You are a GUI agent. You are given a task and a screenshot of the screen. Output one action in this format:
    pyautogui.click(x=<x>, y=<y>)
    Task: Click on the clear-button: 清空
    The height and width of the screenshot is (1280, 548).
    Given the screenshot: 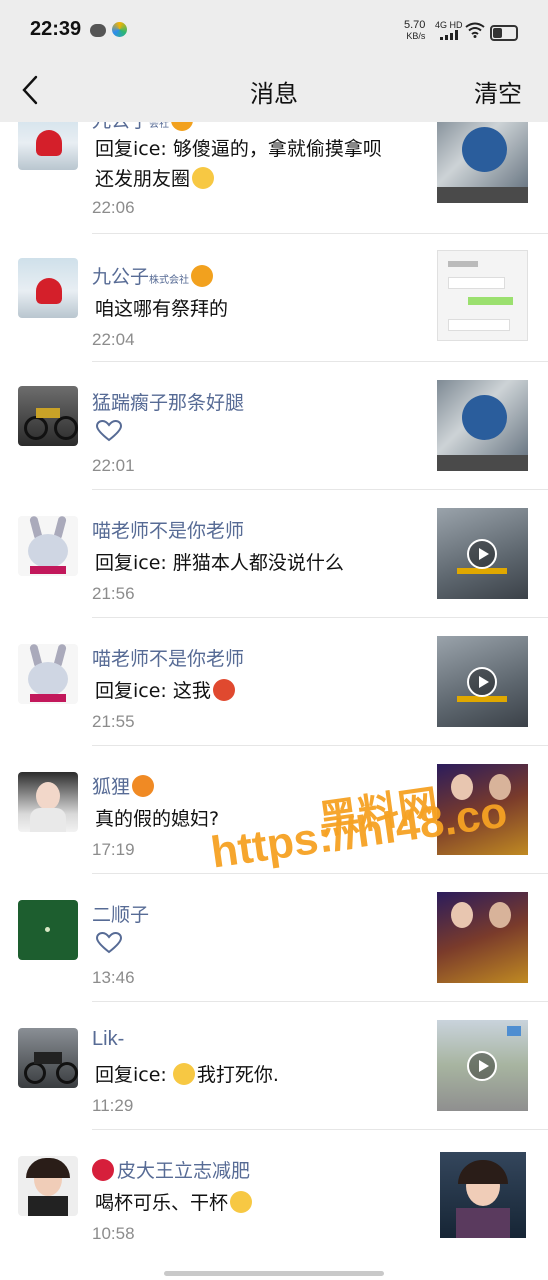 What is the action you would take?
    pyautogui.click(x=498, y=91)
    